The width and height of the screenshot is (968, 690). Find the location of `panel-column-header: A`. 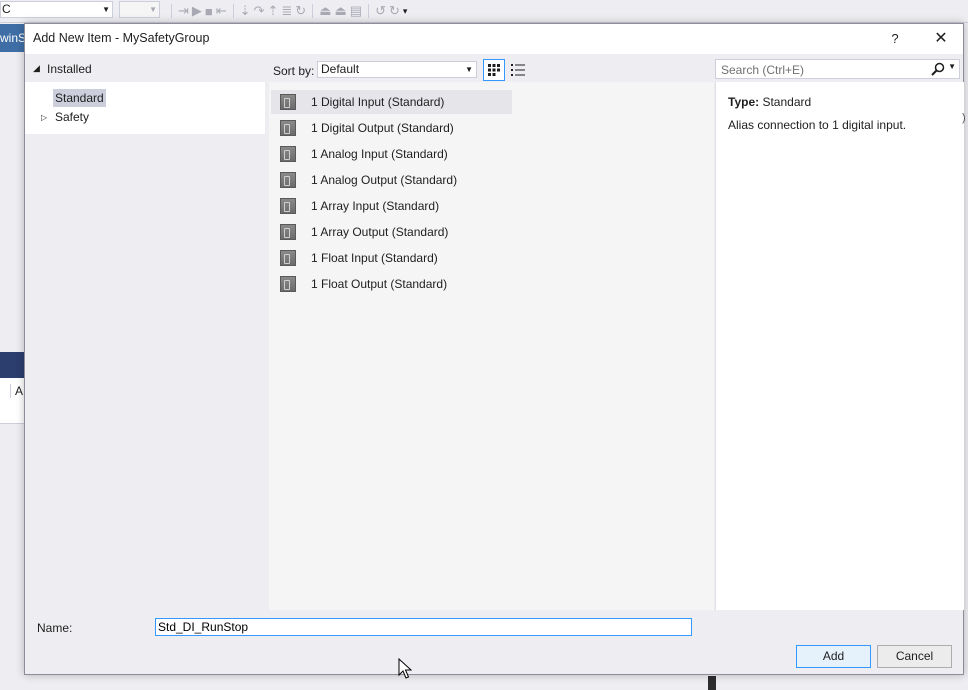

panel-column-header: A is located at coordinates (16, 391).